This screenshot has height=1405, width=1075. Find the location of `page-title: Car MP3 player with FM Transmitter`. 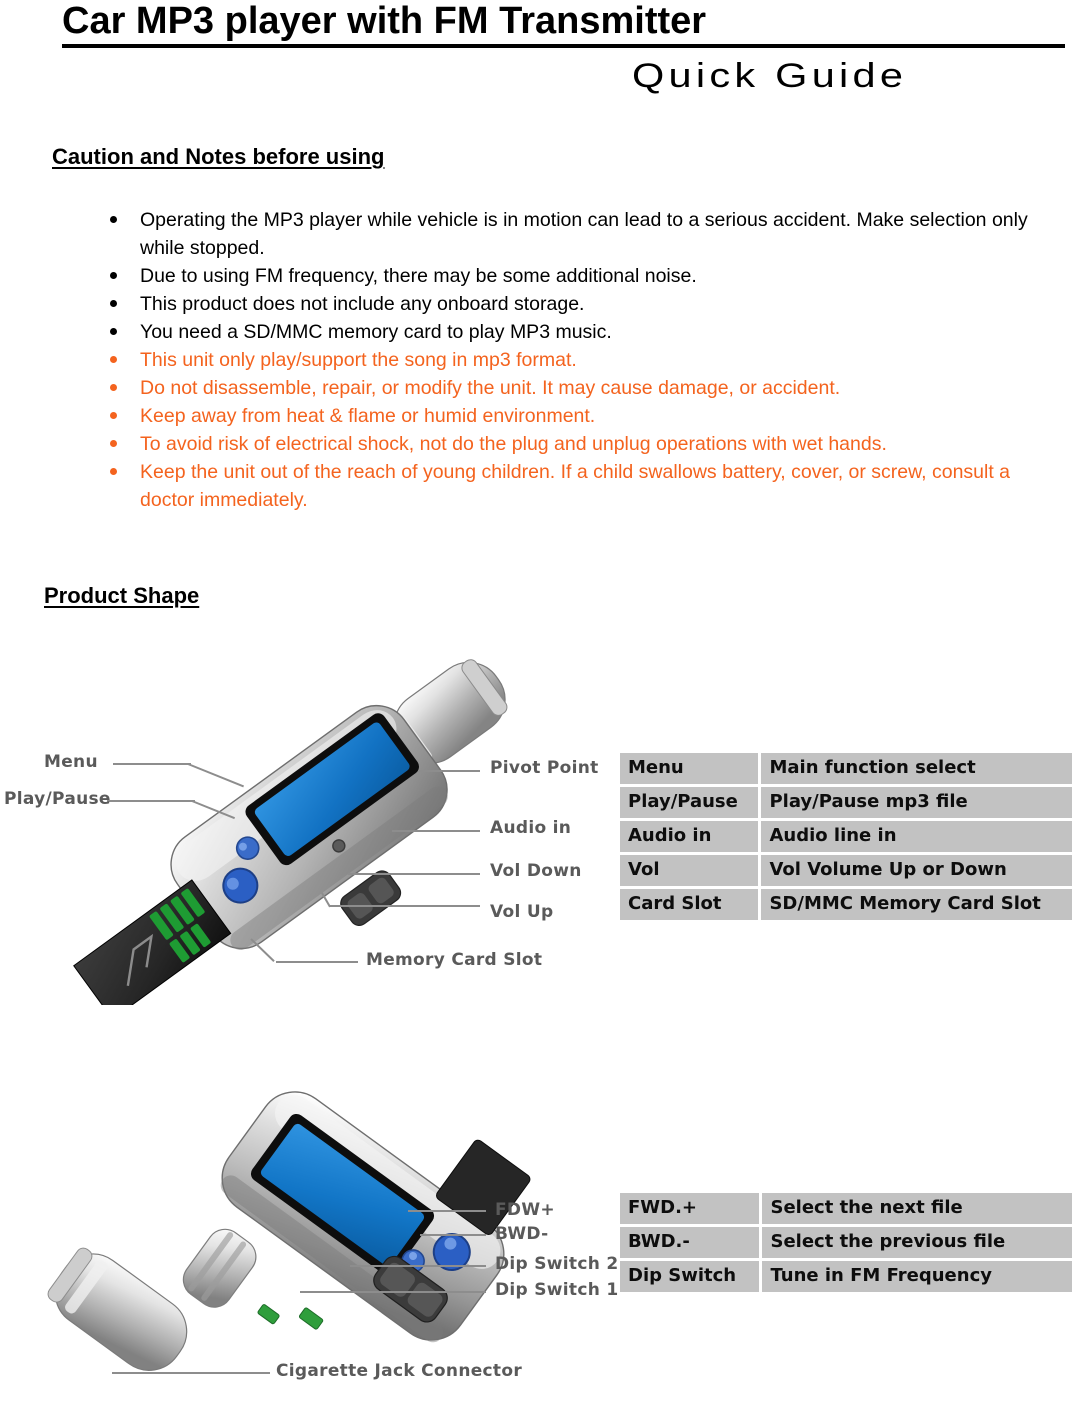

page-title: Car MP3 player with FM Transmitter is located at coordinates (384, 21).